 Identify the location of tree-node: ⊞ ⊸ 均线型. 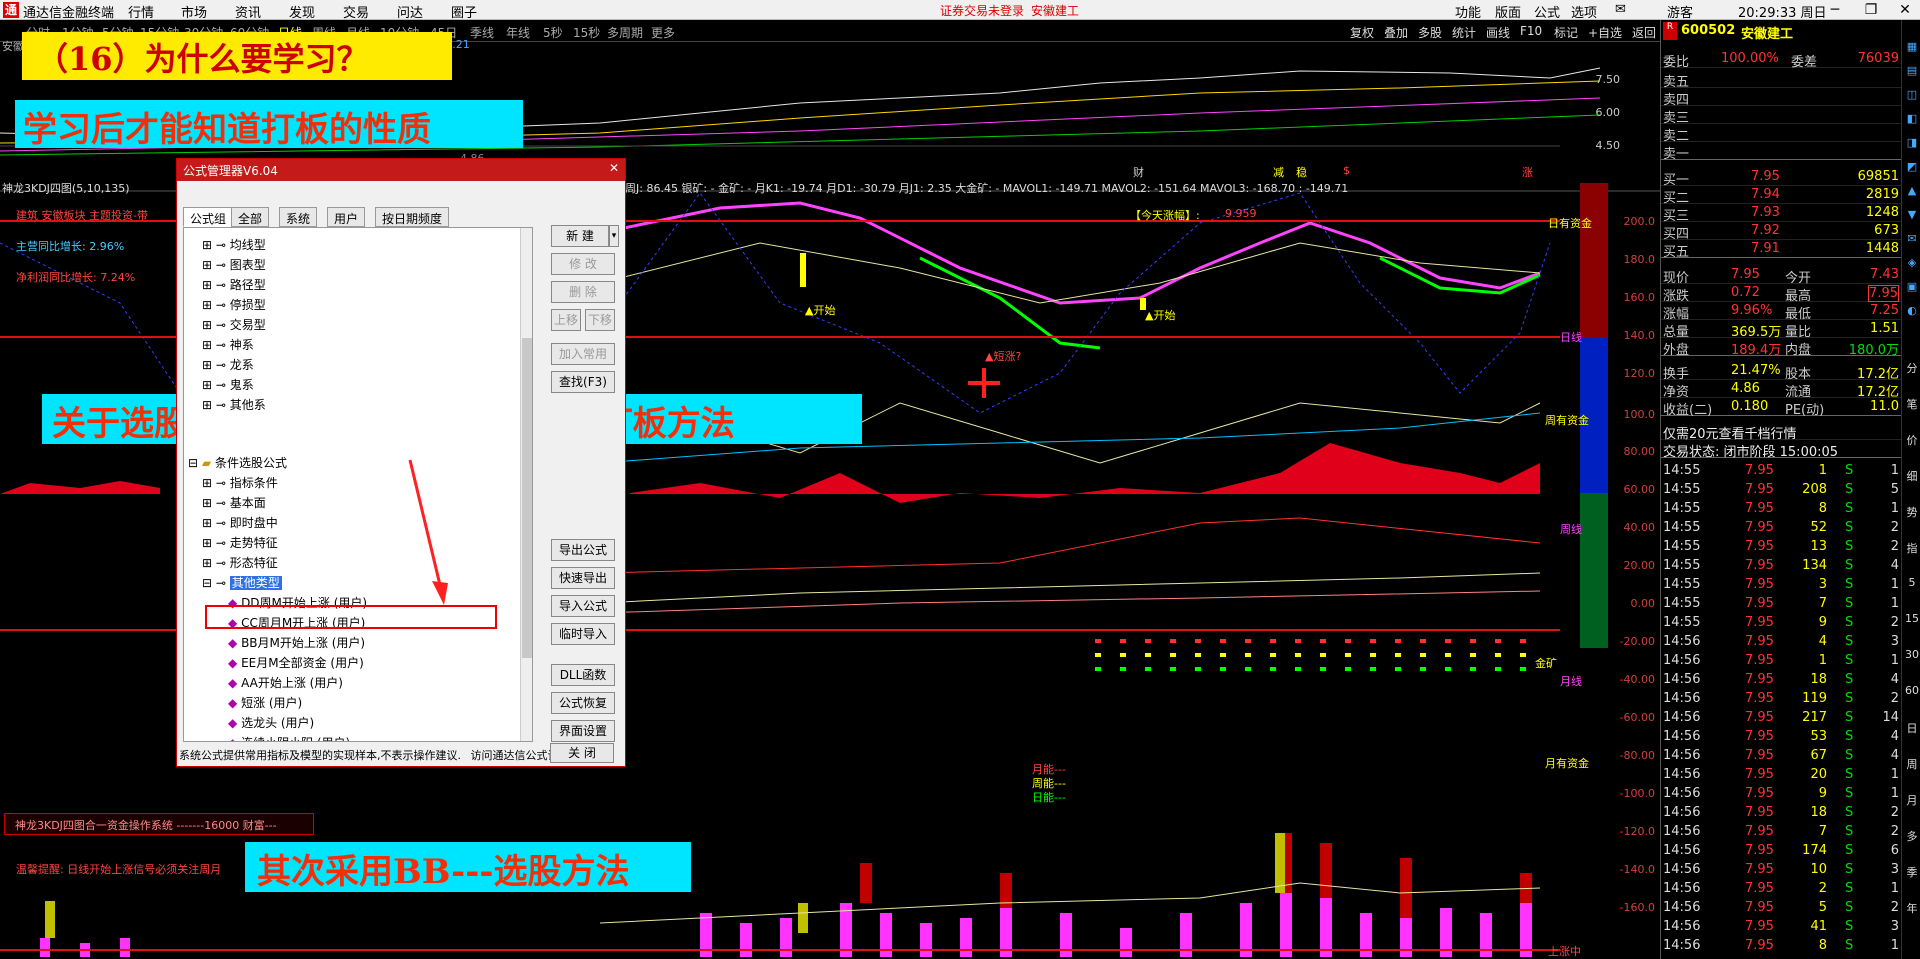
(234, 244).